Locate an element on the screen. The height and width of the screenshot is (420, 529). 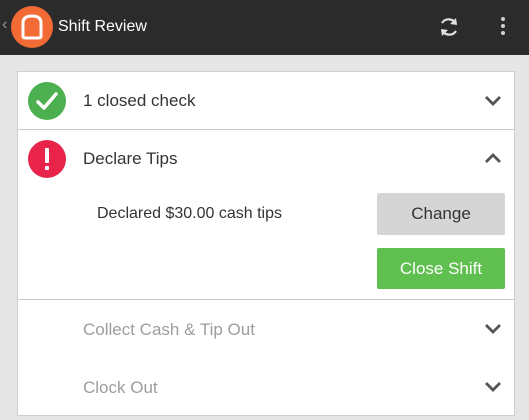
refresh-icon is located at coordinates (449, 27).